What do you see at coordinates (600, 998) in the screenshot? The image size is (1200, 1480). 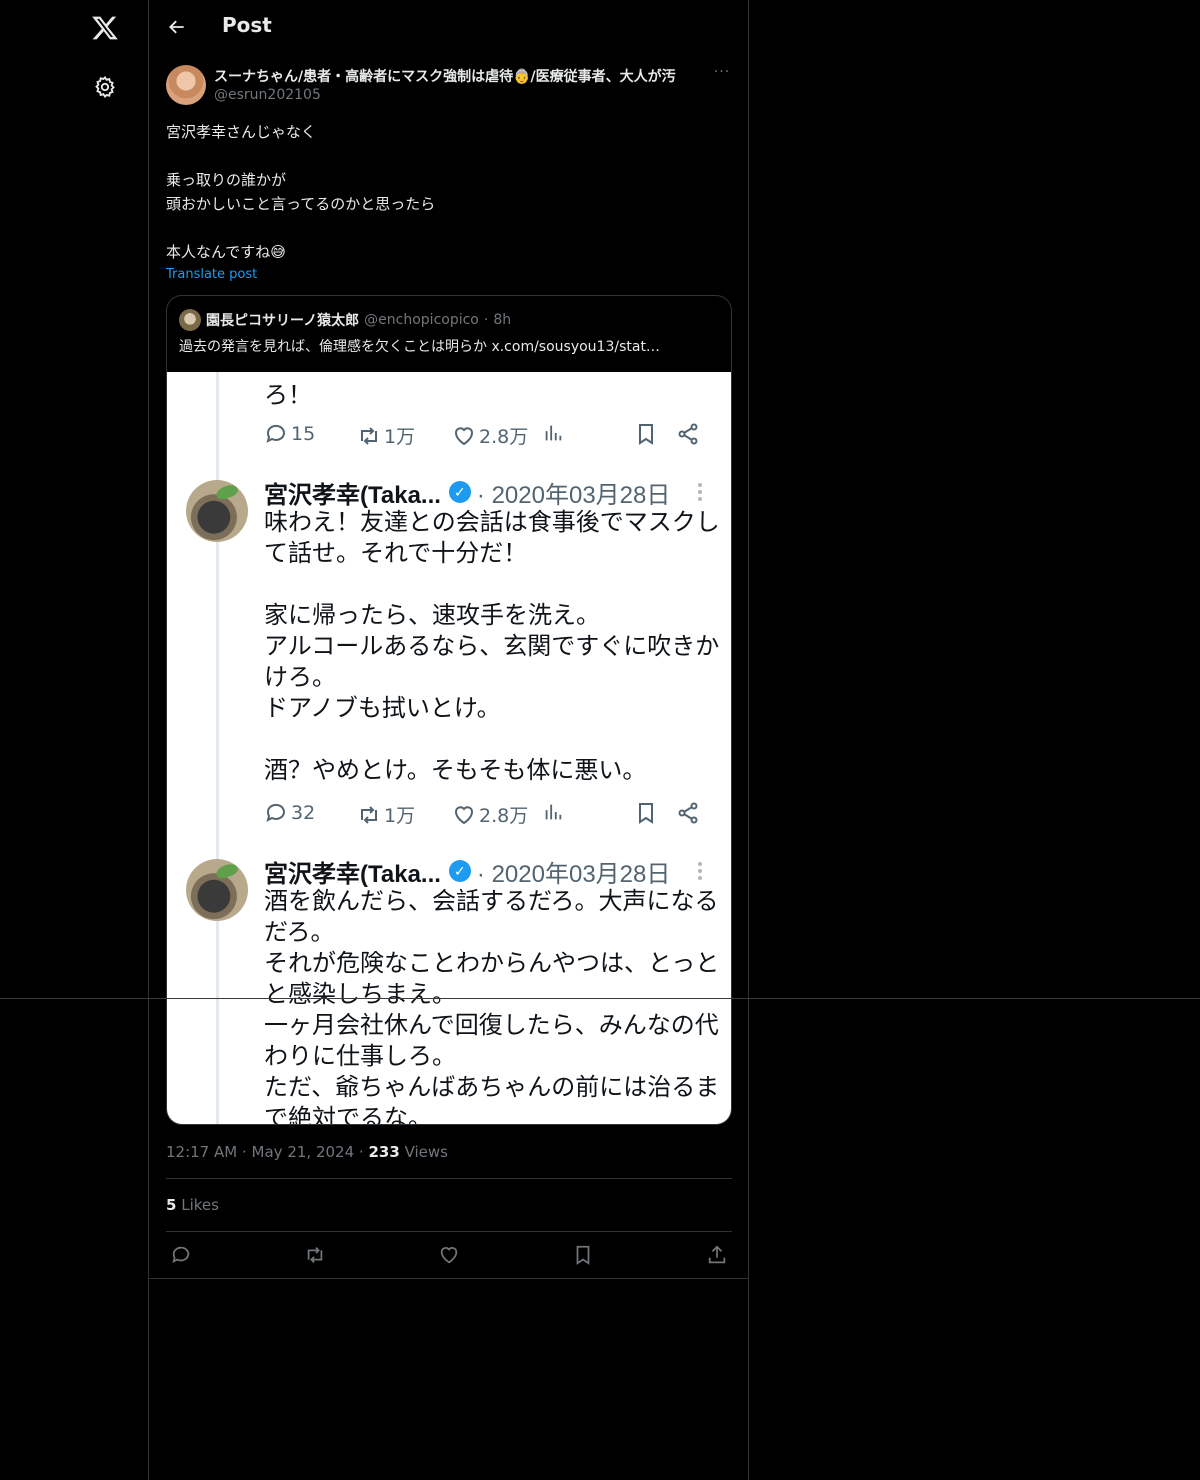 I see `overlay-guide-line` at bounding box center [600, 998].